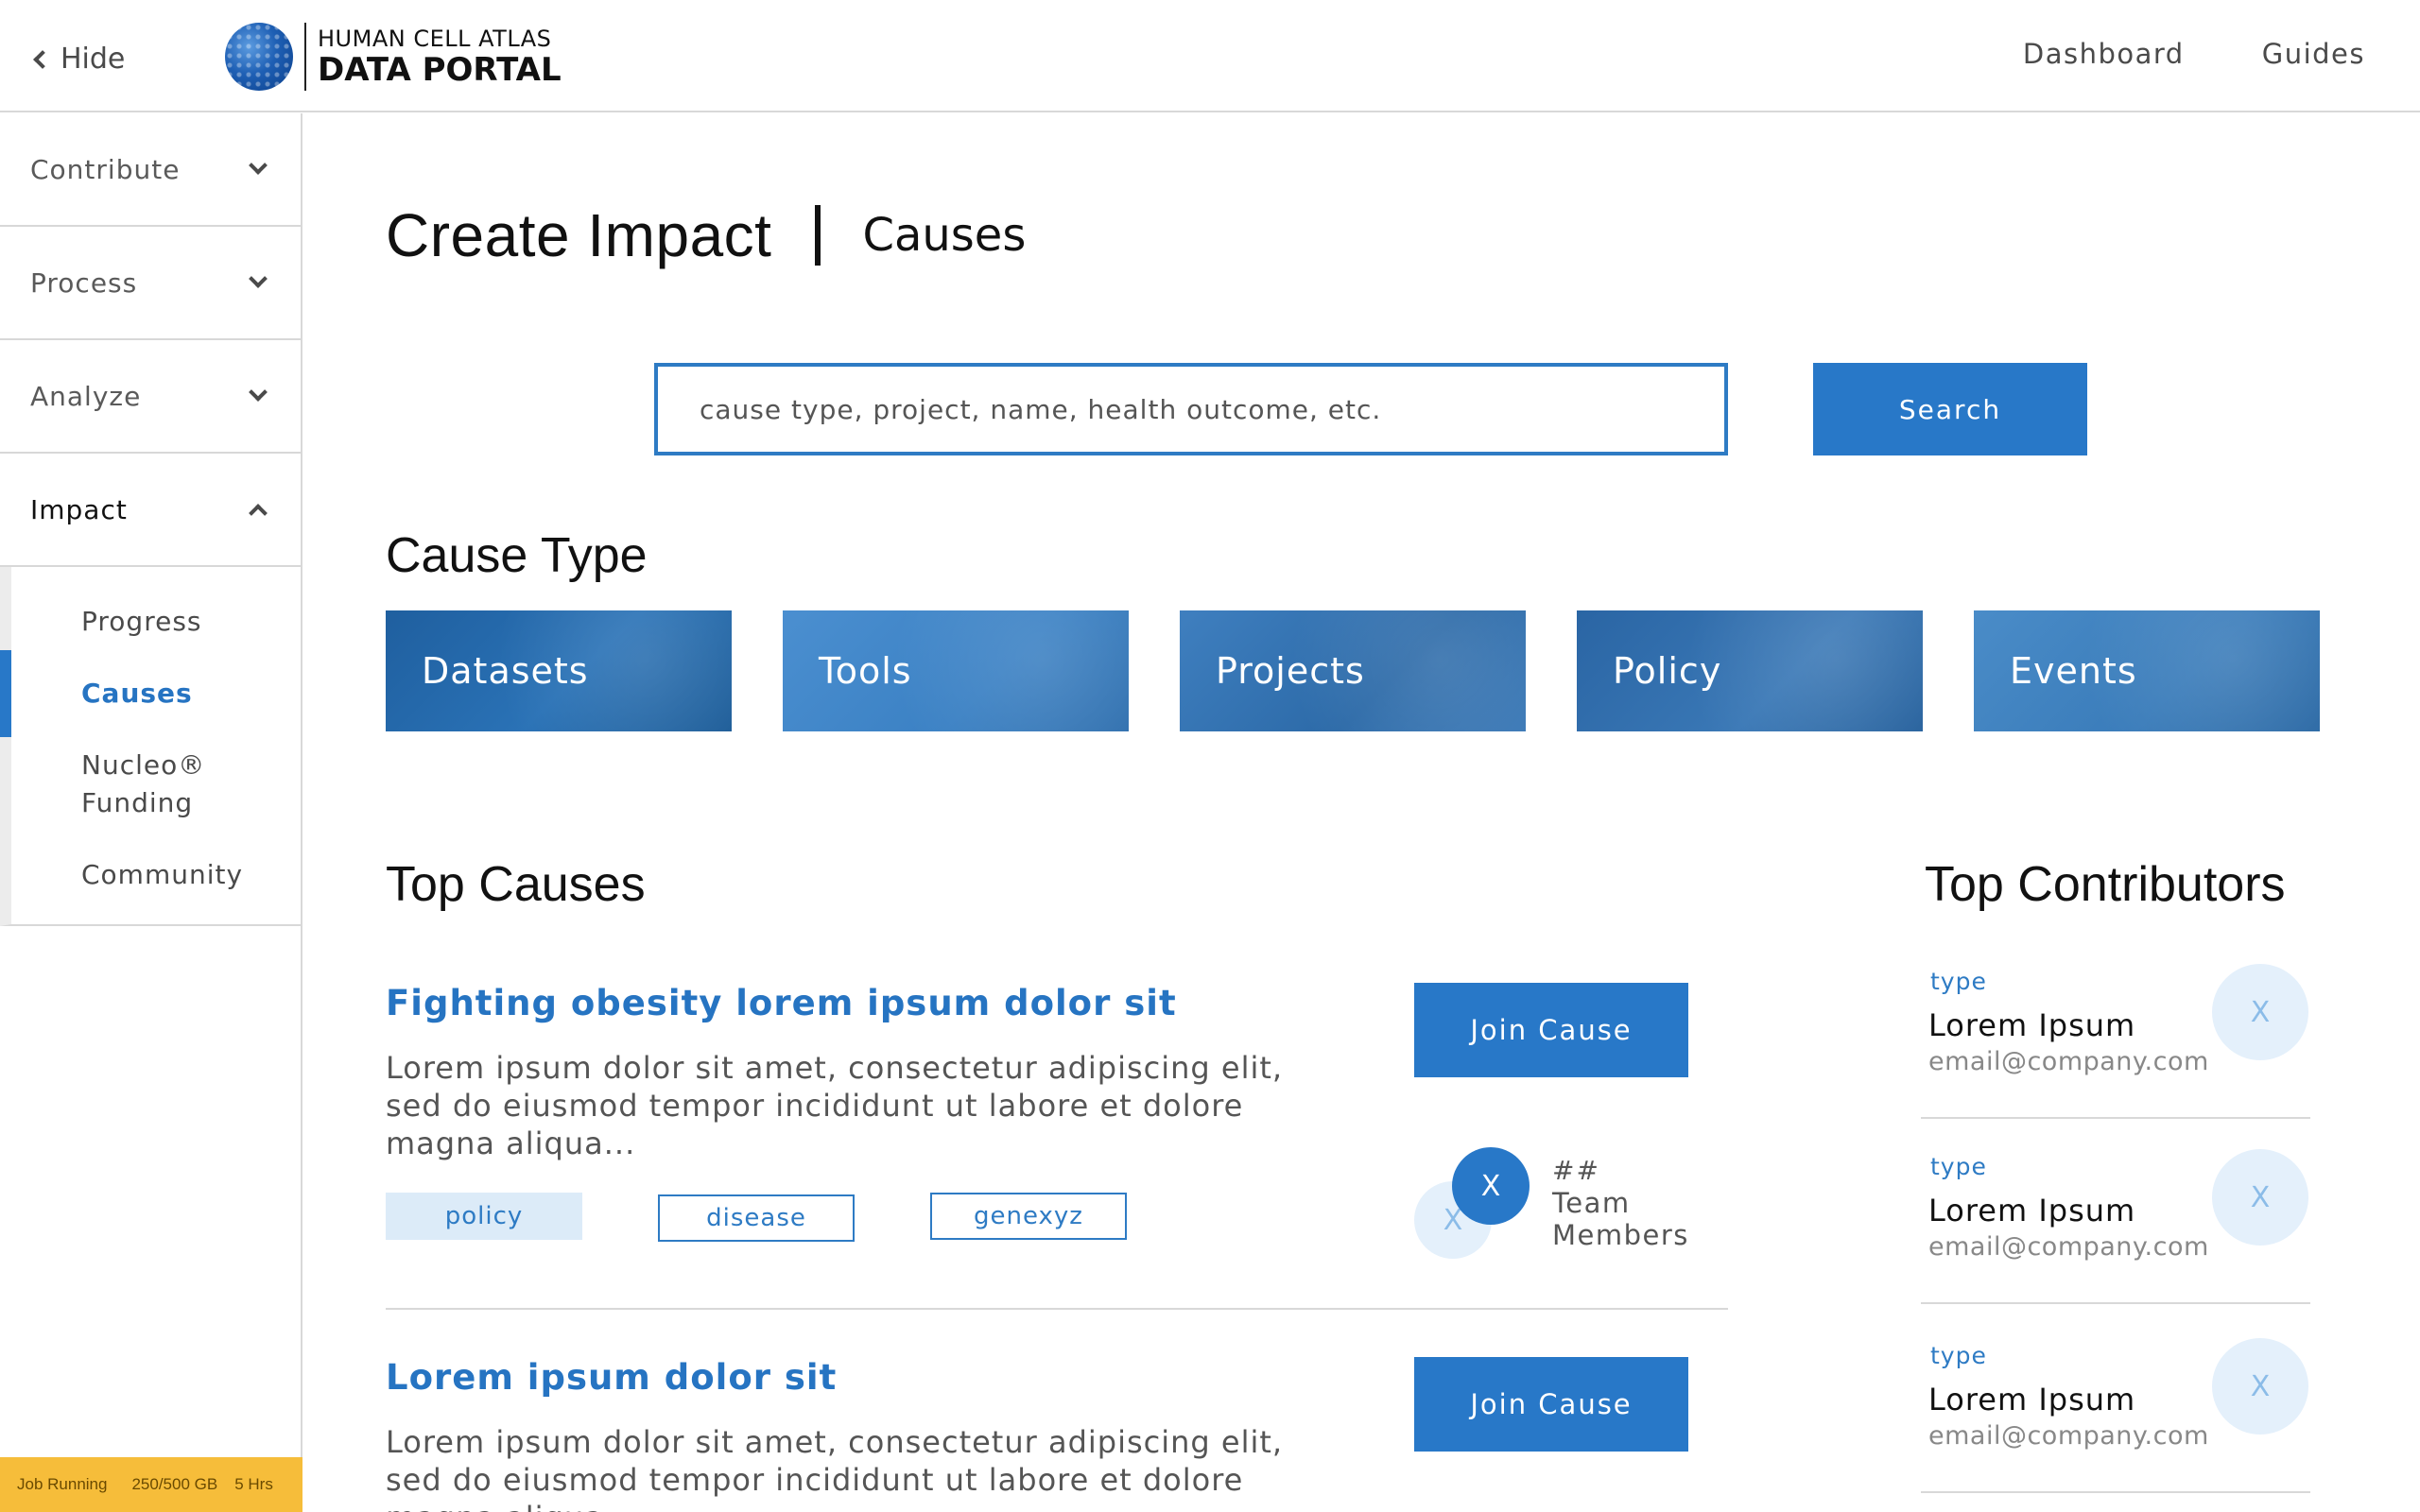 This screenshot has width=2420, height=1512. Describe the element at coordinates (1057, 1309) in the screenshot. I see `cause-divider` at that location.